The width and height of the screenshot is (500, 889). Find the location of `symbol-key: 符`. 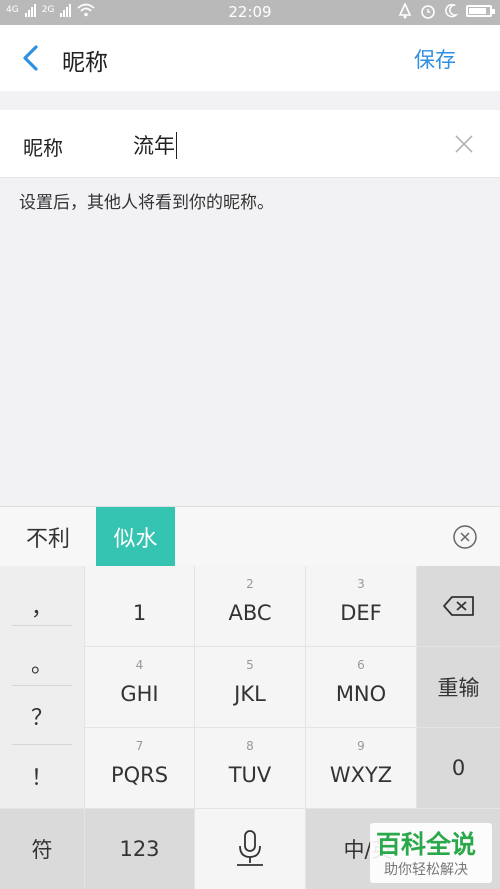

symbol-key: 符 is located at coordinates (42, 849).